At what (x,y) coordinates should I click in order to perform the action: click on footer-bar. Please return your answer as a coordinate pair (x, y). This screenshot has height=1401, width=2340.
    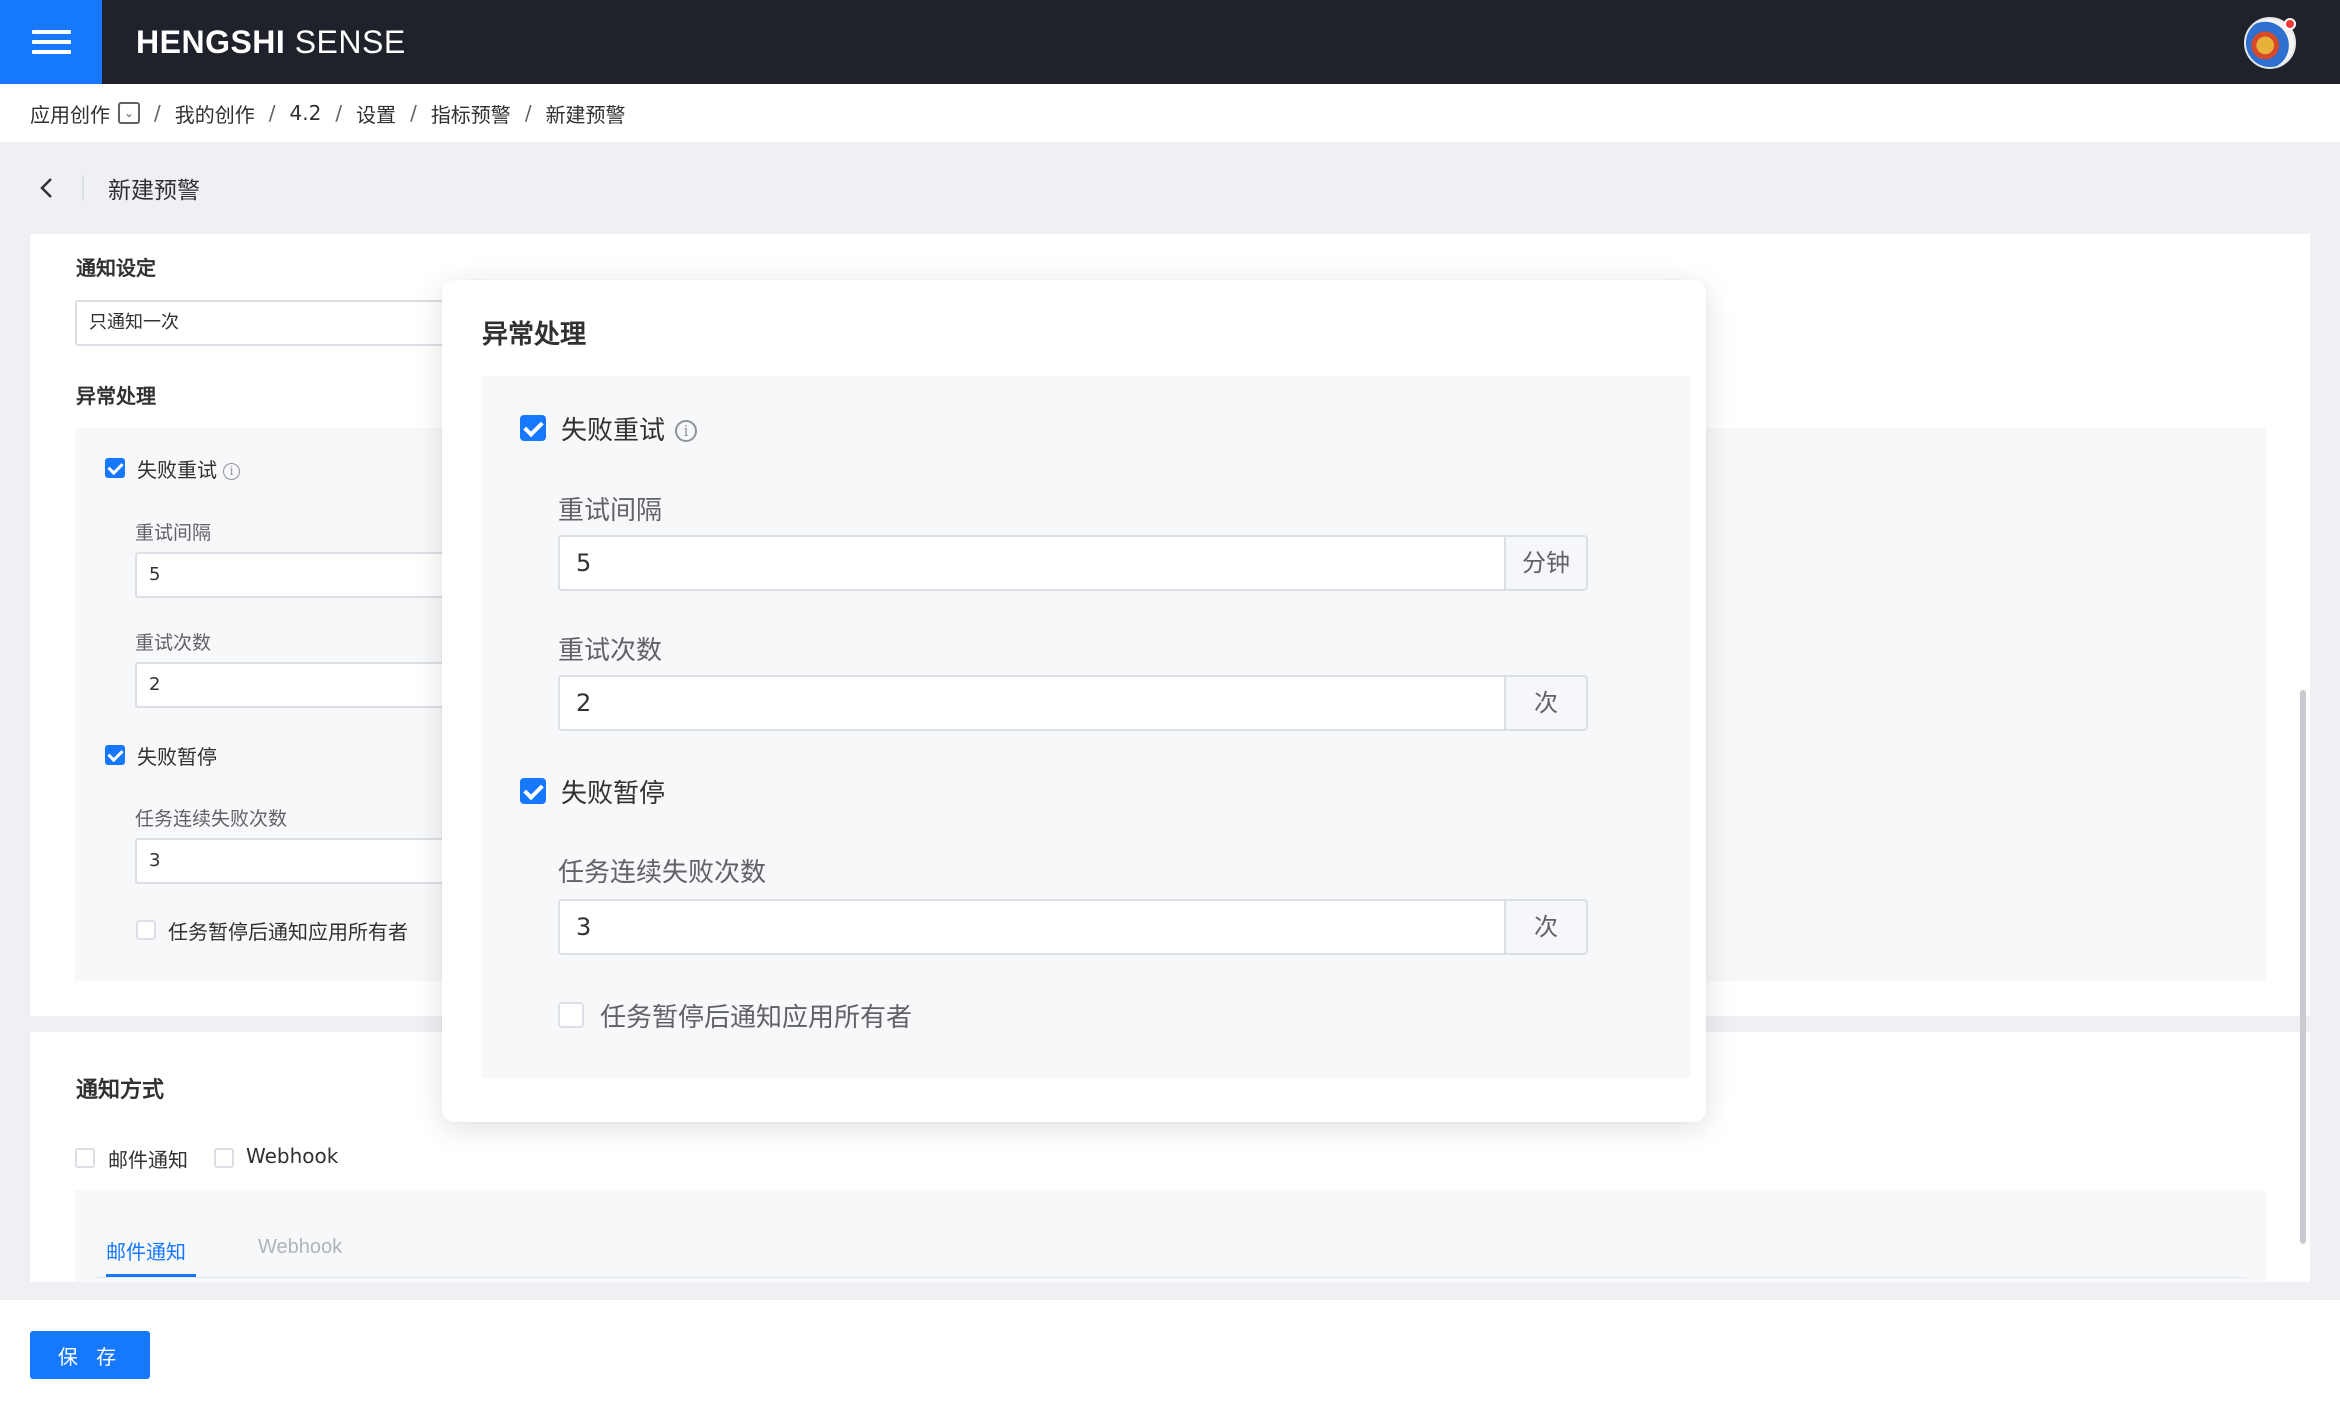
    Looking at the image, I should click on (1170, 1350).